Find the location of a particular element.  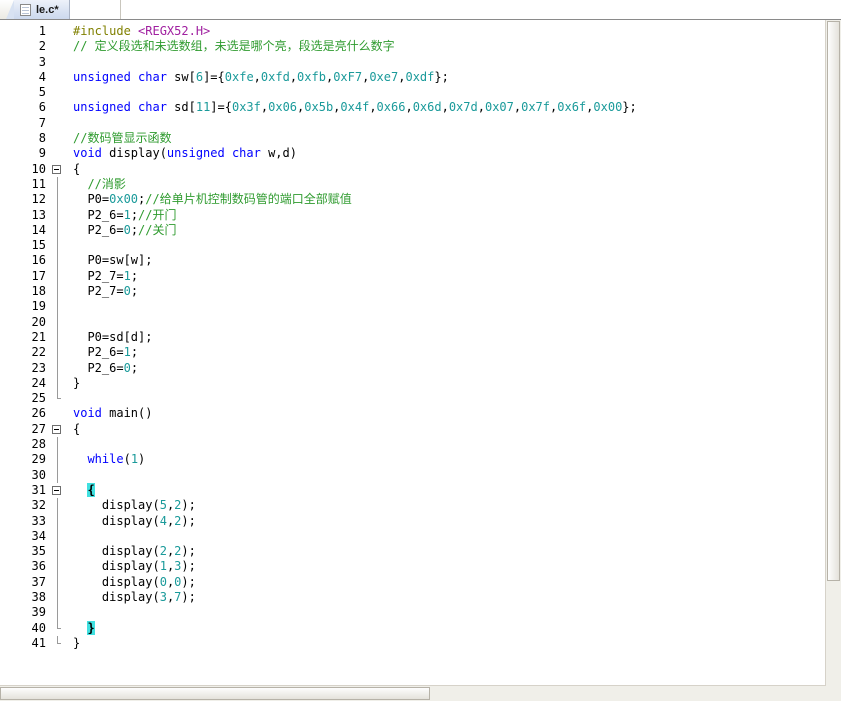

code-line: P2_7=1; is located at coordinates (457, 276).